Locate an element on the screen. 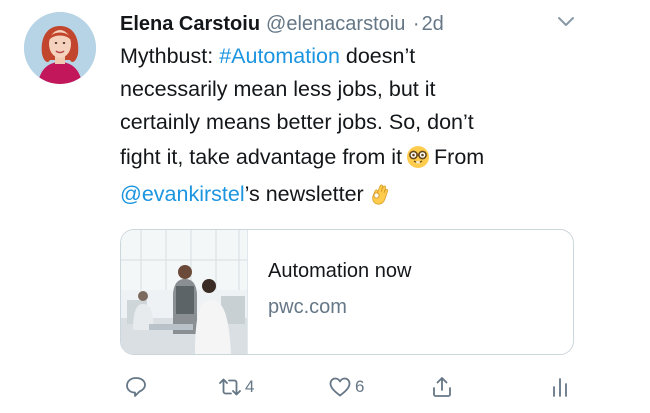 The width and height of the screenshot is (650, 413). hashtag-link: #Automation is located at coordinates (279, 56).